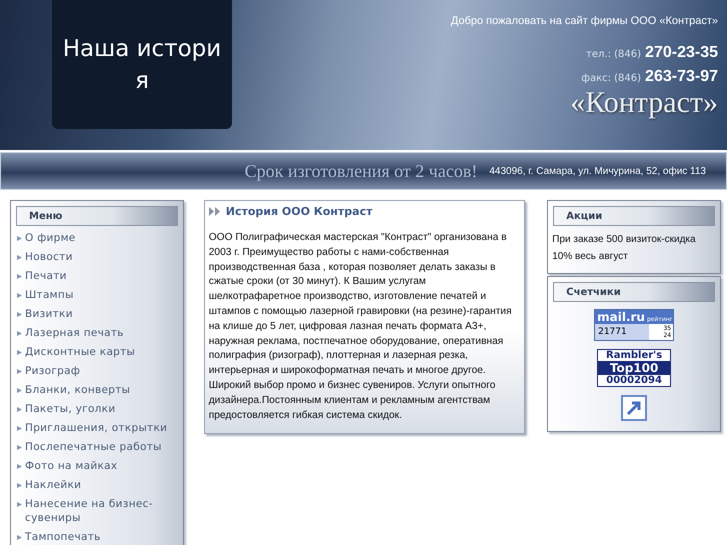 Image resolution: width=727 pixels, height=545 pixels. I want to click on menu-link: Тампопечать, so click(63, 537).